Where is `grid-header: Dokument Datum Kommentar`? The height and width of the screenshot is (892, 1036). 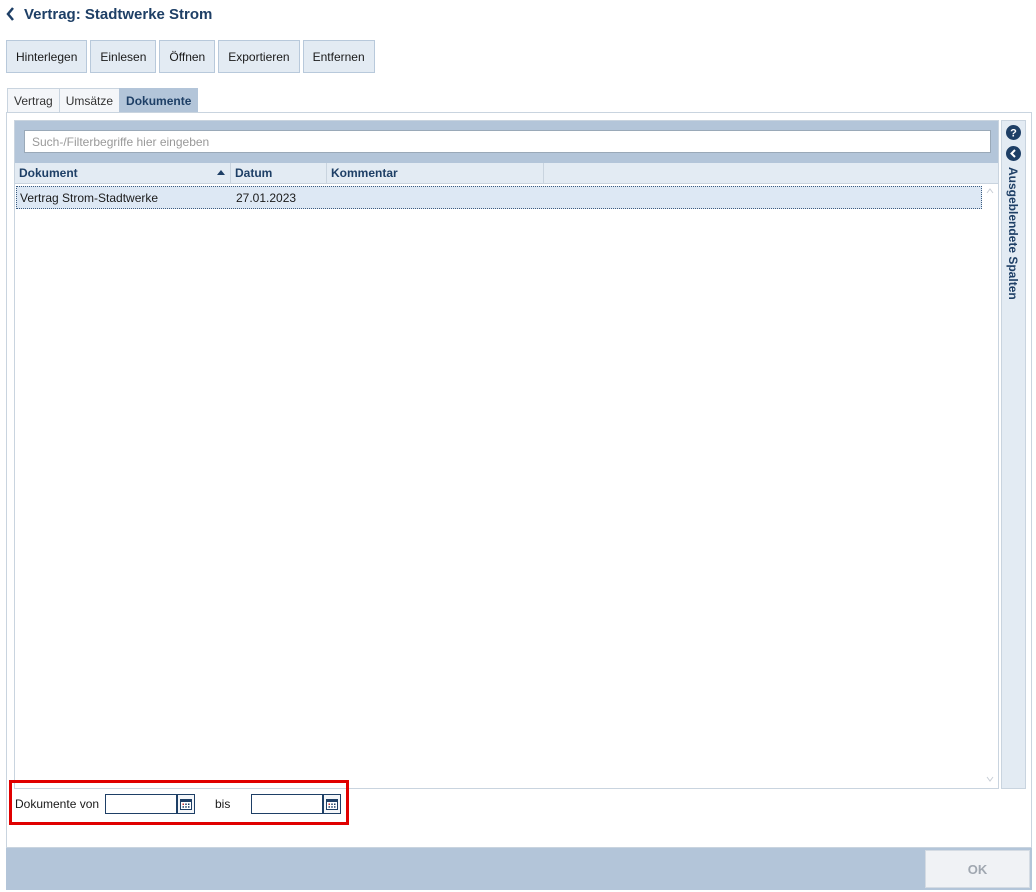 grid-header: Dokument Datum Kommentar is located at coordinates (506, 173).